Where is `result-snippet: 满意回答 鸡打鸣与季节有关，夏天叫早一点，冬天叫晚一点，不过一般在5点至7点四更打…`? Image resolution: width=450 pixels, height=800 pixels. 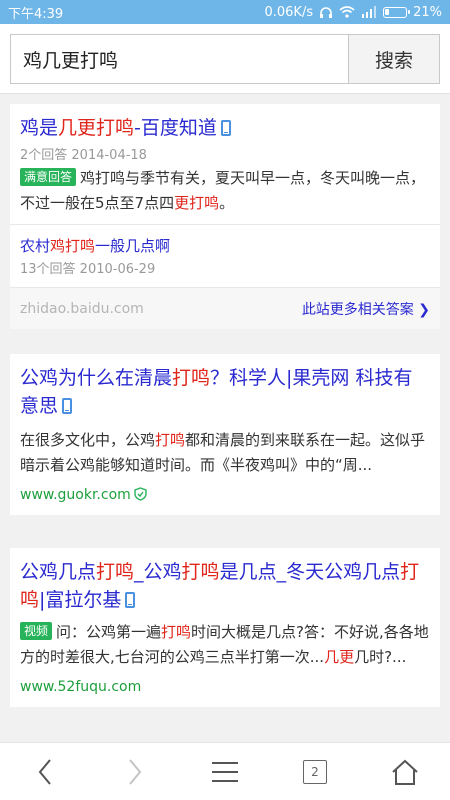
result-snippet: 满意回答 鸡打鸣与季节有关，夏天叫早一点，冬天叫晚一点，不过一般在5点至7点四更打… is located at coordinates (223, 190).